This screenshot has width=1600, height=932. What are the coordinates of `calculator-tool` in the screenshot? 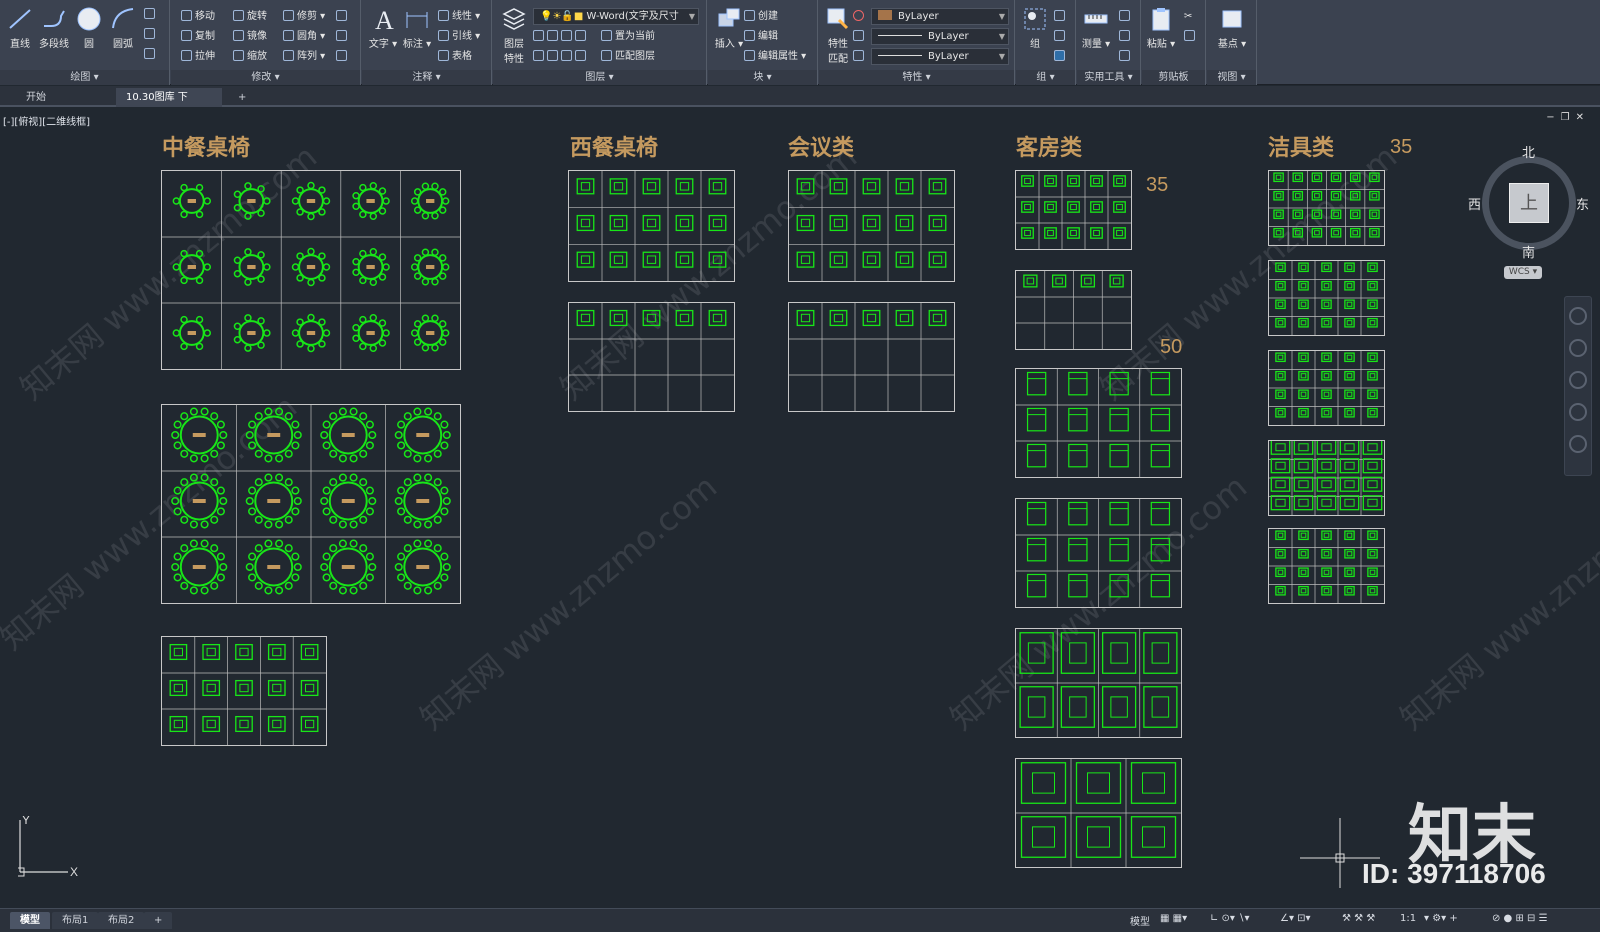 It's located at (1126, 56).